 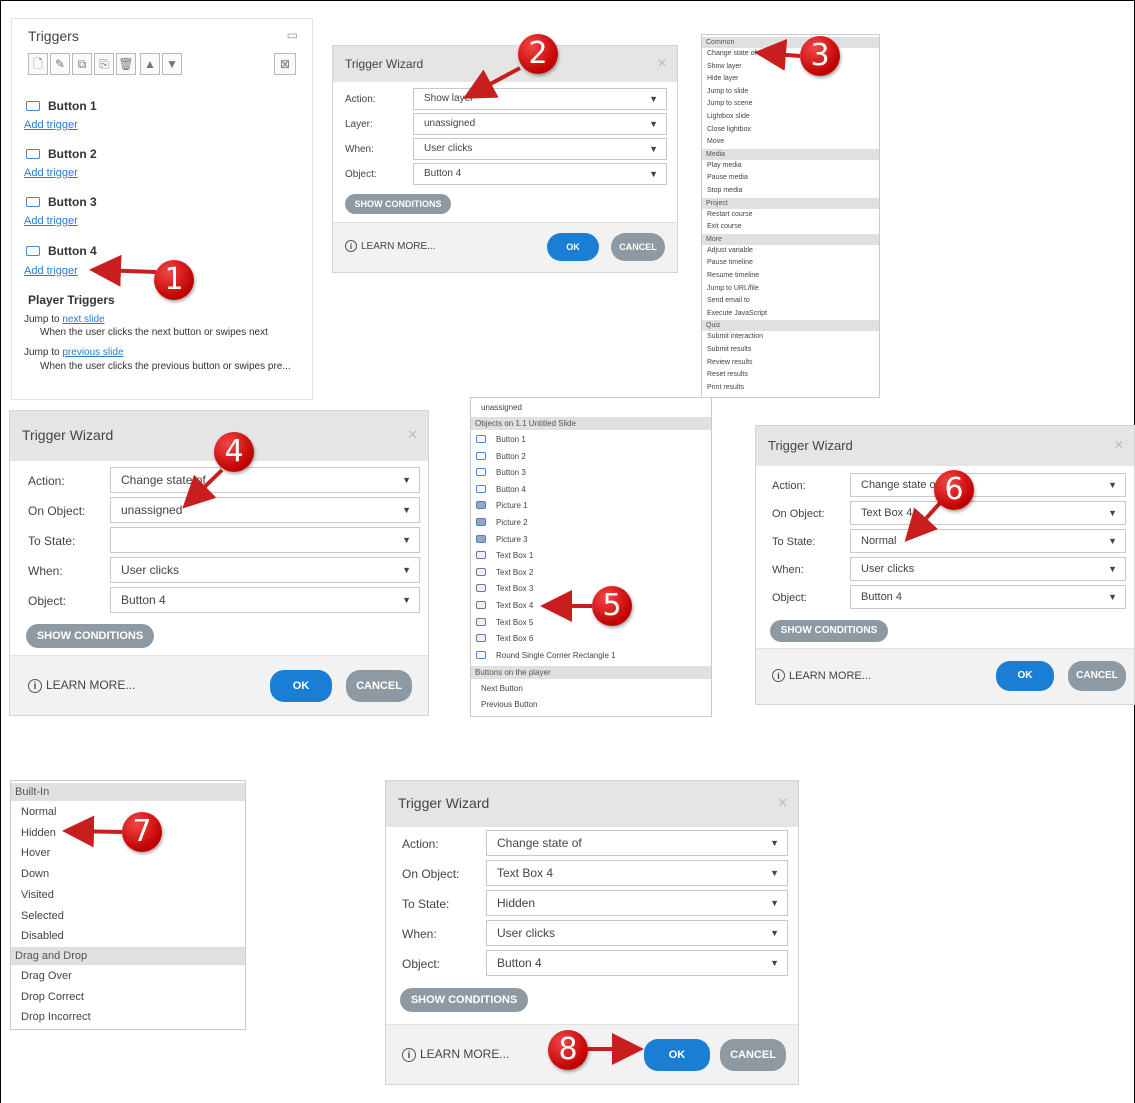 What do you see at coordinates (538, 54) in the screenshot?
I see `callout-2: 2` at bounding box center [538, 54].